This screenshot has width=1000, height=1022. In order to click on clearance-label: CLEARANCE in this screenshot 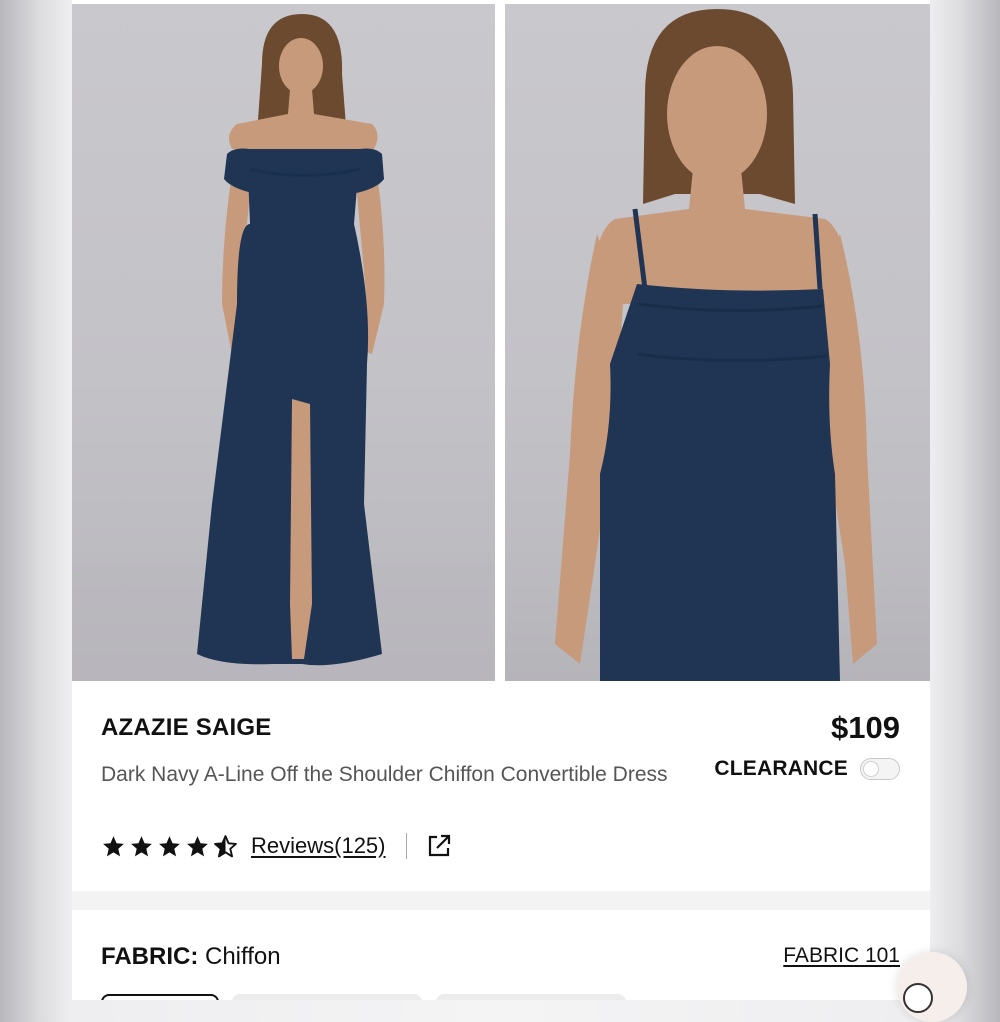, I will do `click(781, 768)`.